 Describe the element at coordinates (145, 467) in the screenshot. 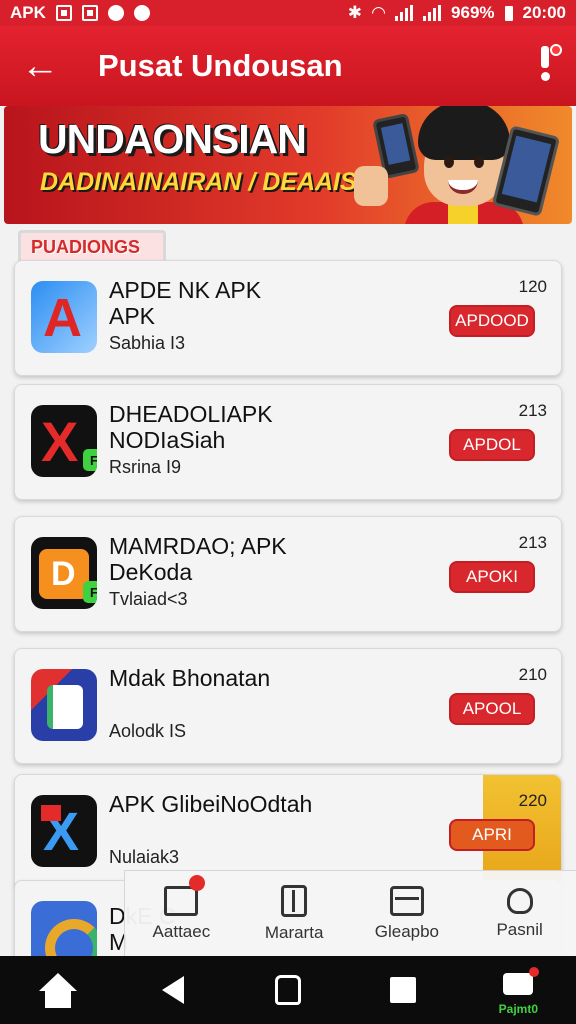

I see `app-subtitle: Rsrina I9` at that location.